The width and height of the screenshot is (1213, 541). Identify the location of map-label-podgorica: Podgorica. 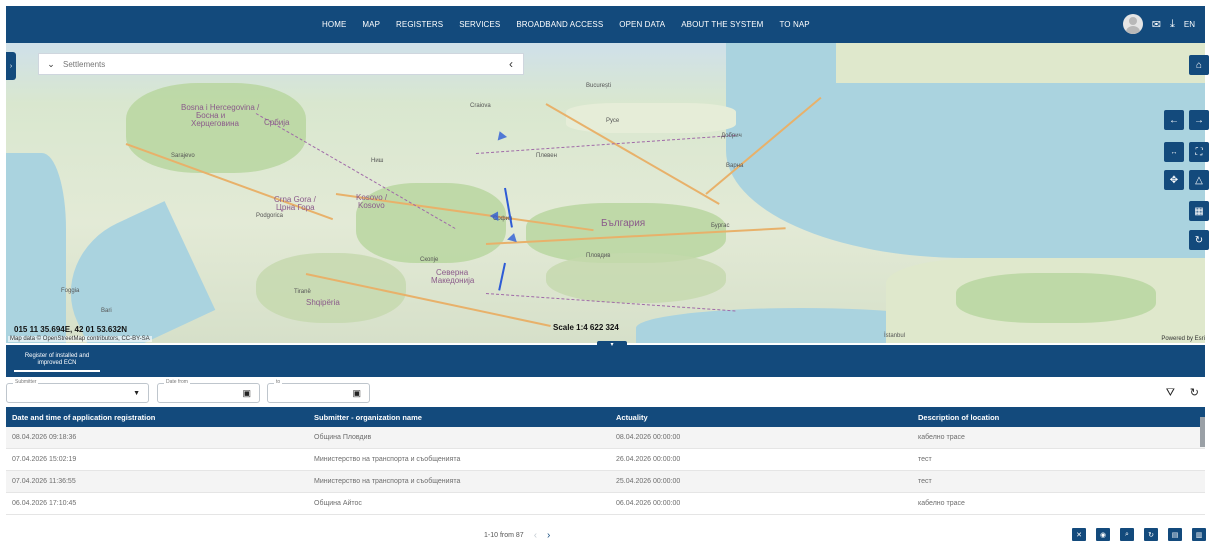
(270, 216).